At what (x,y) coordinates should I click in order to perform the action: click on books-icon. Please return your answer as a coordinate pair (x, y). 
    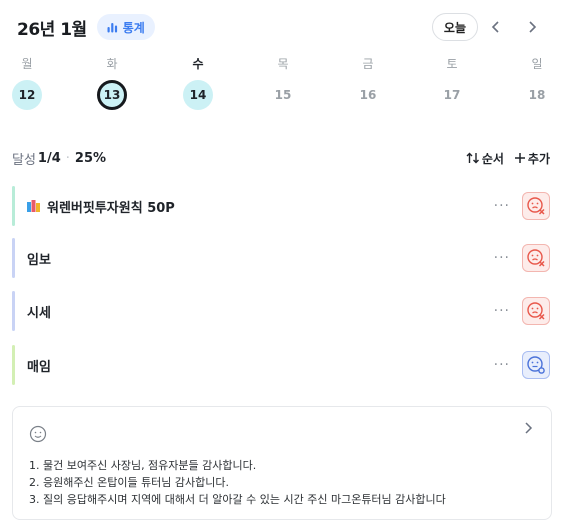
    Looking at the image, I should click on (33, 206).